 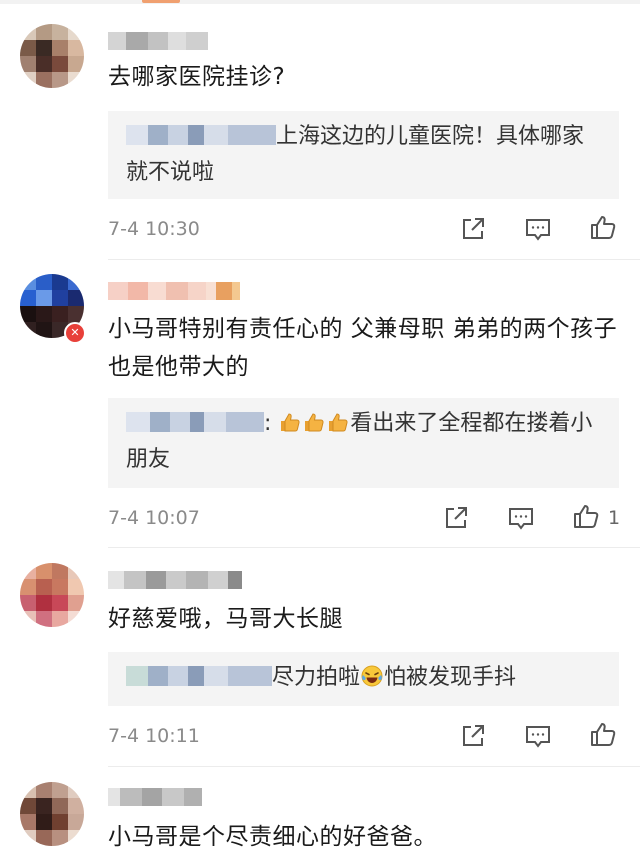 I want to click on comment-text: 小马哥特别有责任心的 父兼母职 弟弟的两个孩子也是他带大的, so click(x=363, y=348).